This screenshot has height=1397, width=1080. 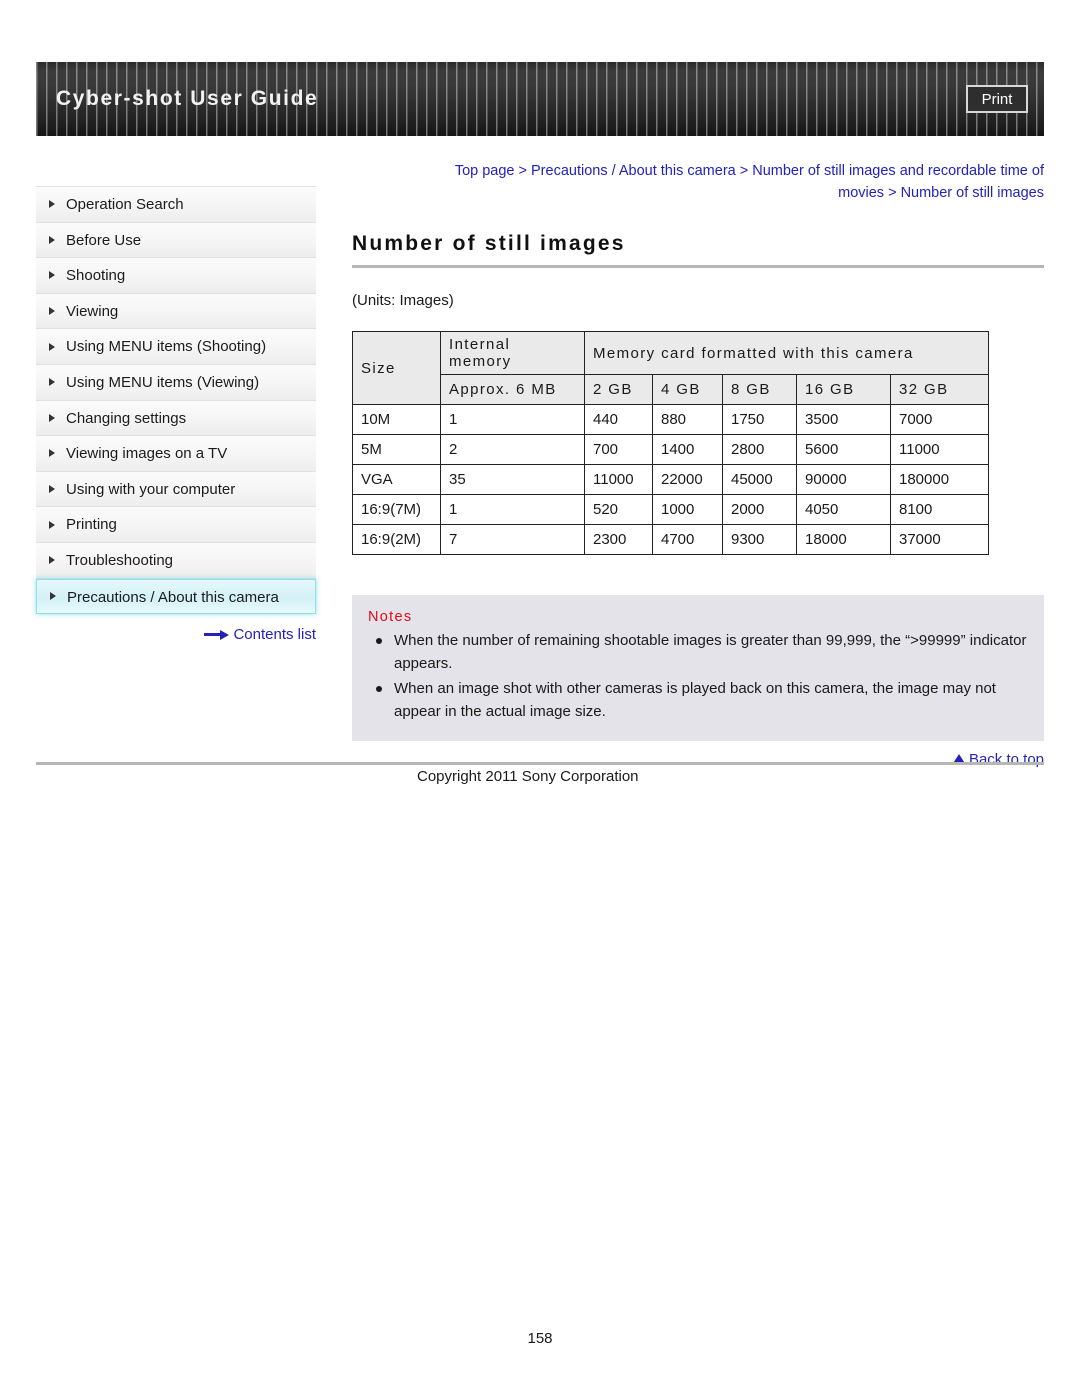 What do you see at coordinates (843, 419) in the screenshot?
I see `cell-16gb: 3500` at bounding box center [843, 419].